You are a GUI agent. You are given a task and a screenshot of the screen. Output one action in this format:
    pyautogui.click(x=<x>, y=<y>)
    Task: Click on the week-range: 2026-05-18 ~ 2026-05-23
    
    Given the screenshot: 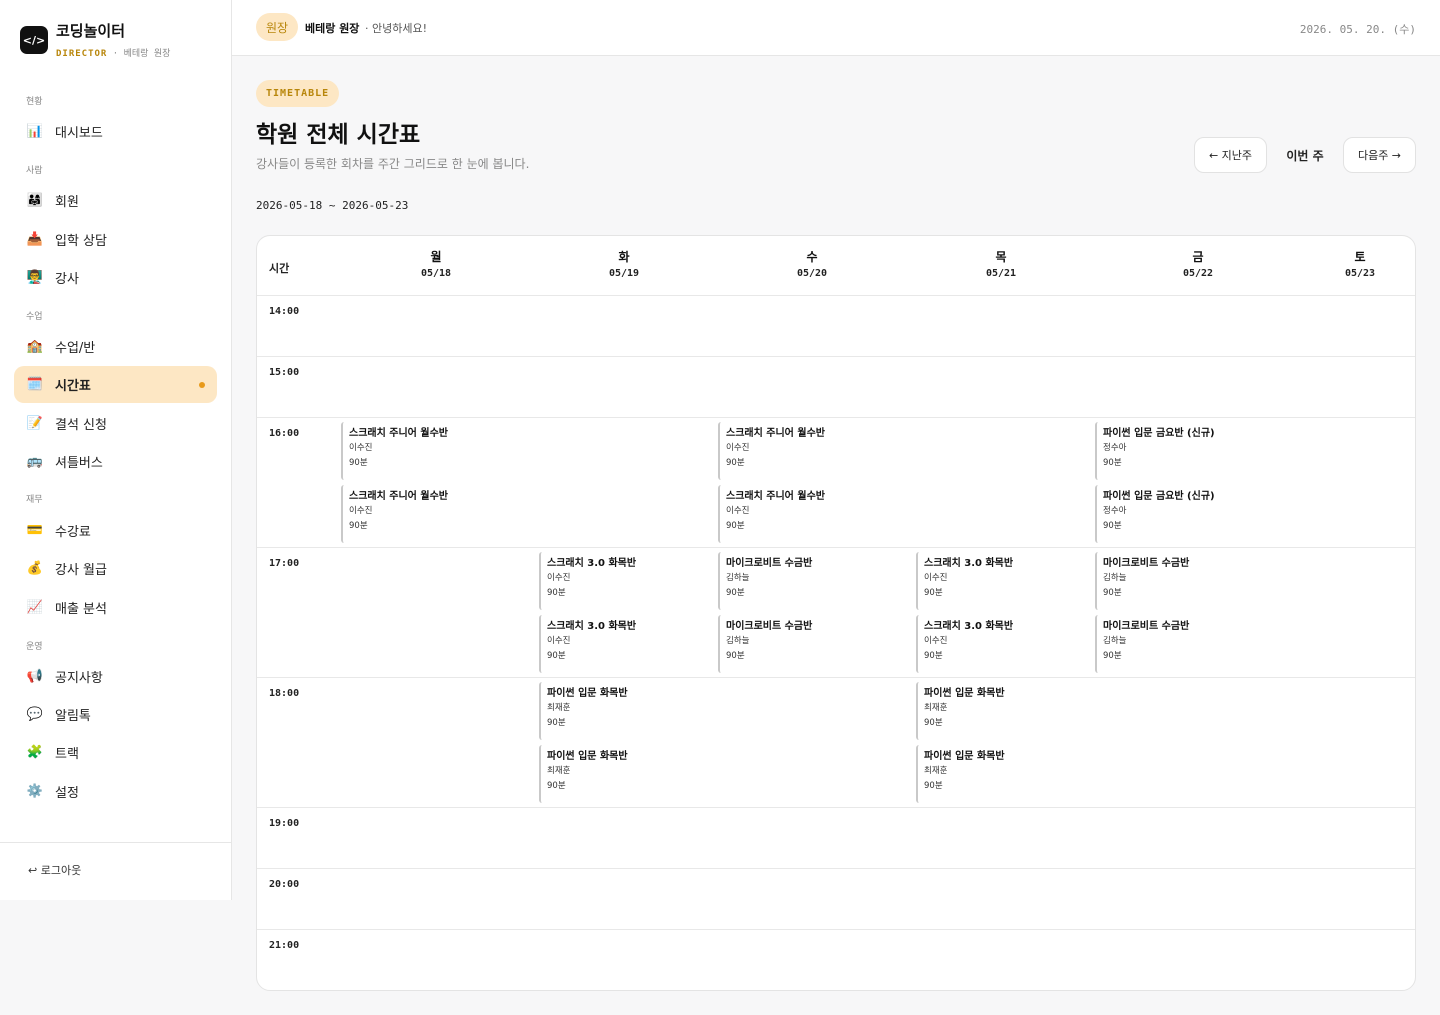 What is the action you would take?
    pyautogui.click(x=332, y=205)
    